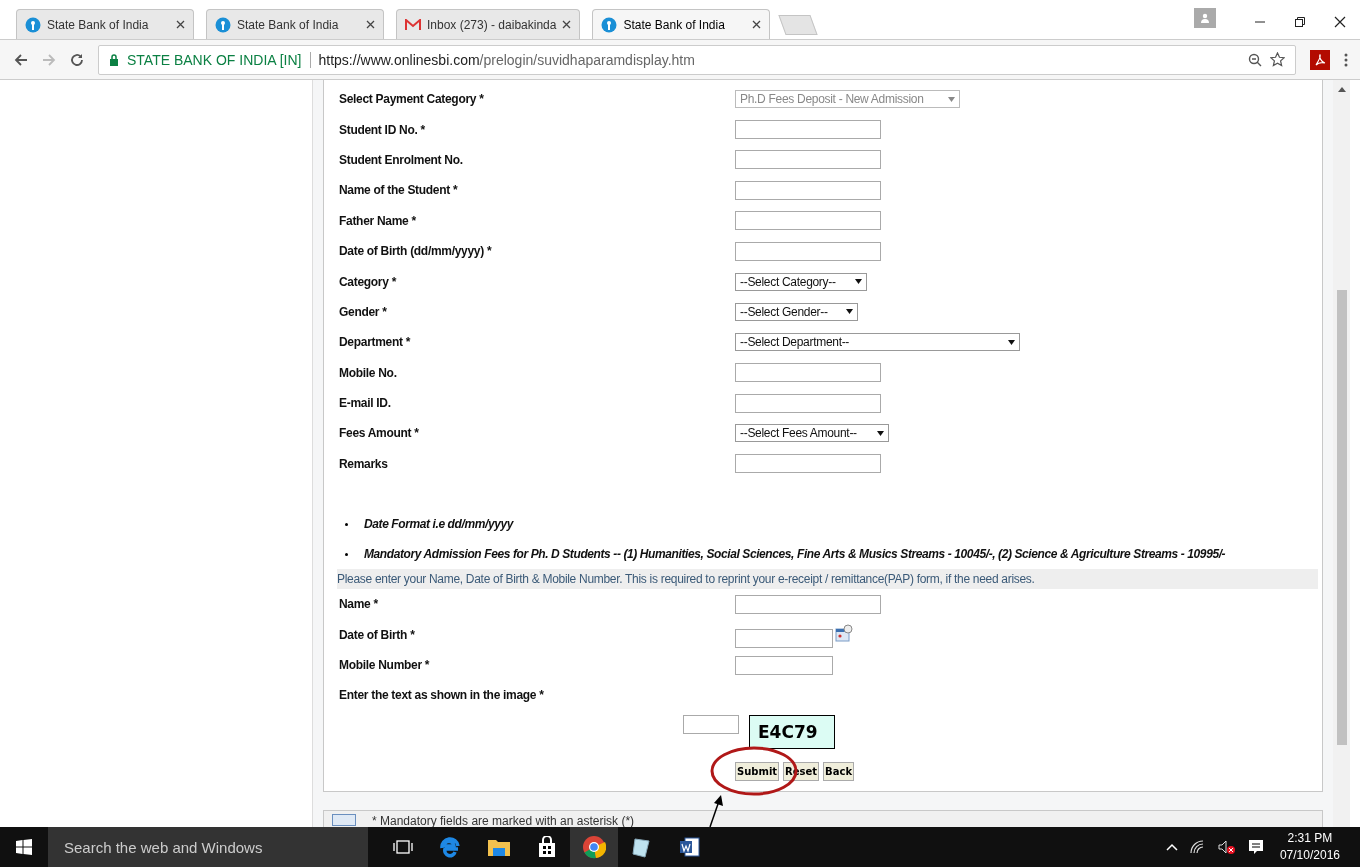 This screenshot has width=1360, height=867. I want to click on form-button: Back, so click(839, 771).